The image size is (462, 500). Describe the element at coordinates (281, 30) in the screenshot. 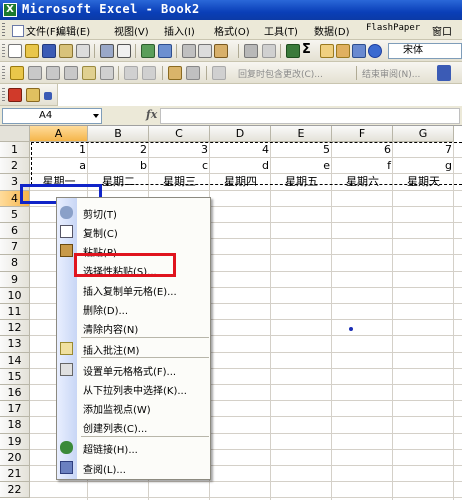

I see `menu-tools: 工具(T)` at that location.